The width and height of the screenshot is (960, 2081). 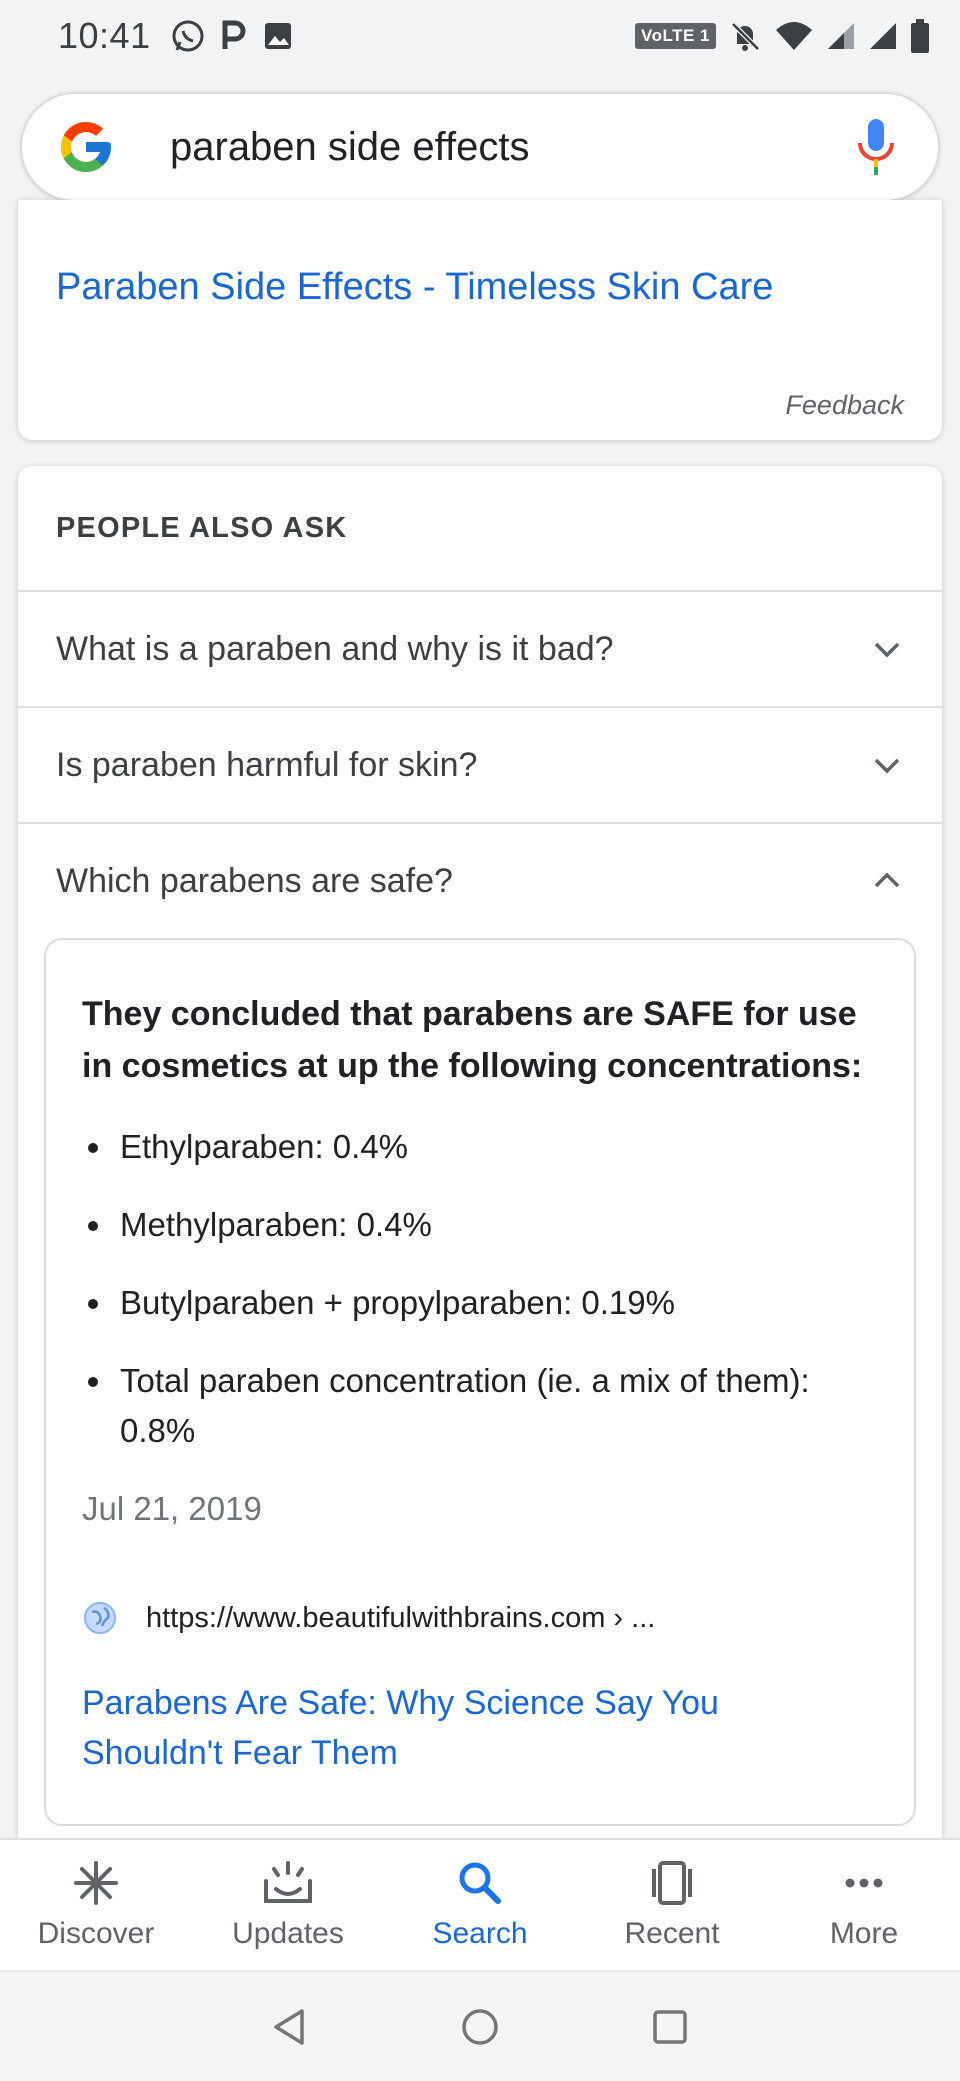 I want to click on system-navigation-bar, so click(x=480, y=2025).